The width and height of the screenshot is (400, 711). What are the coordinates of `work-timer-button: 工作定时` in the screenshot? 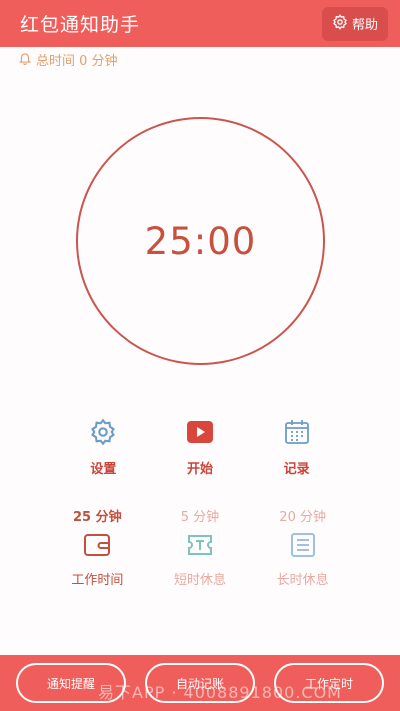 It's located at (329, 683).